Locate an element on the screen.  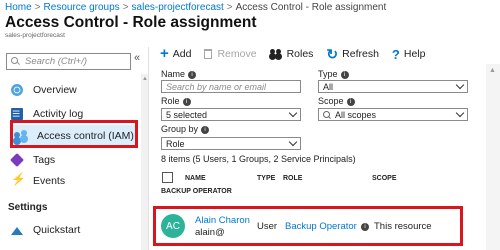
name-filter-label: Name i is located at coordinates (179, 74).